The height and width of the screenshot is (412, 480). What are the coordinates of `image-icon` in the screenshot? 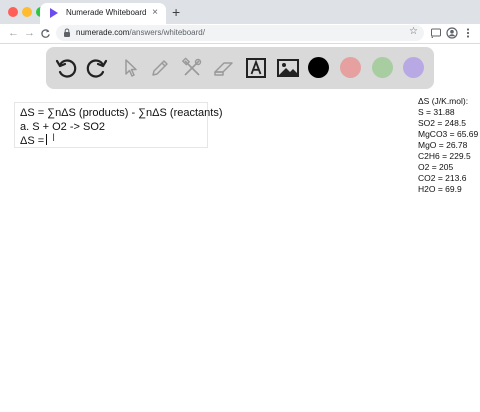 It's located at (288, 68).